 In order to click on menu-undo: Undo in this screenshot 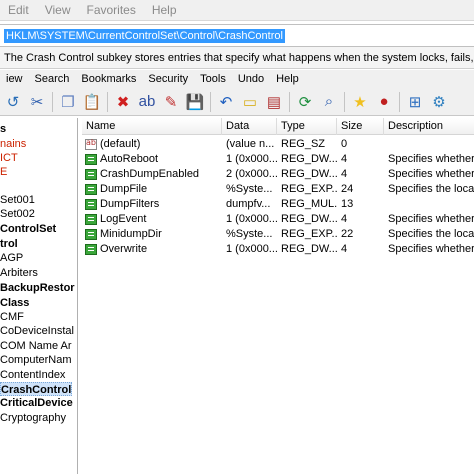, I will do `click(251, 79)`.